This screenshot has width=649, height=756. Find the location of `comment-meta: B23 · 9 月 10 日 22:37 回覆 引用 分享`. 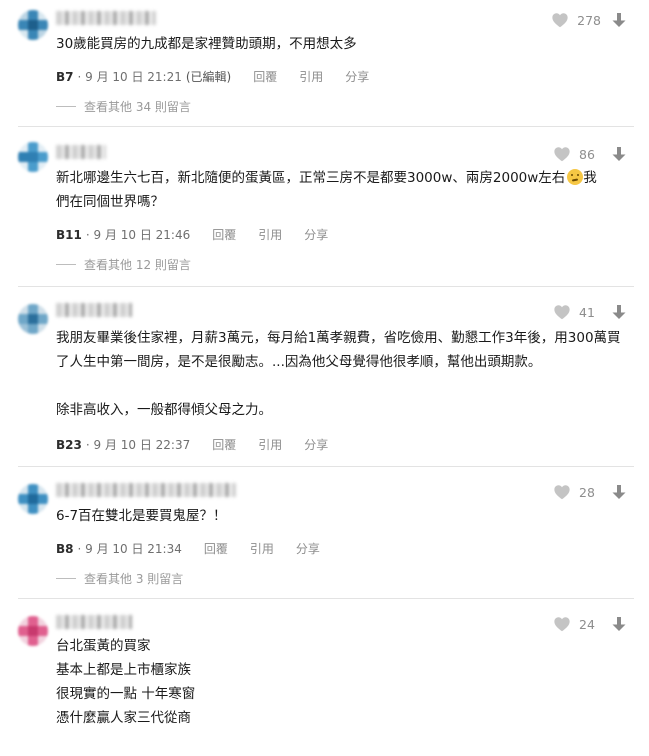

comment-meta: B23 · 9 月 10 日 22:37 回覆 引用 分享 is located at coordinates (192, 444).